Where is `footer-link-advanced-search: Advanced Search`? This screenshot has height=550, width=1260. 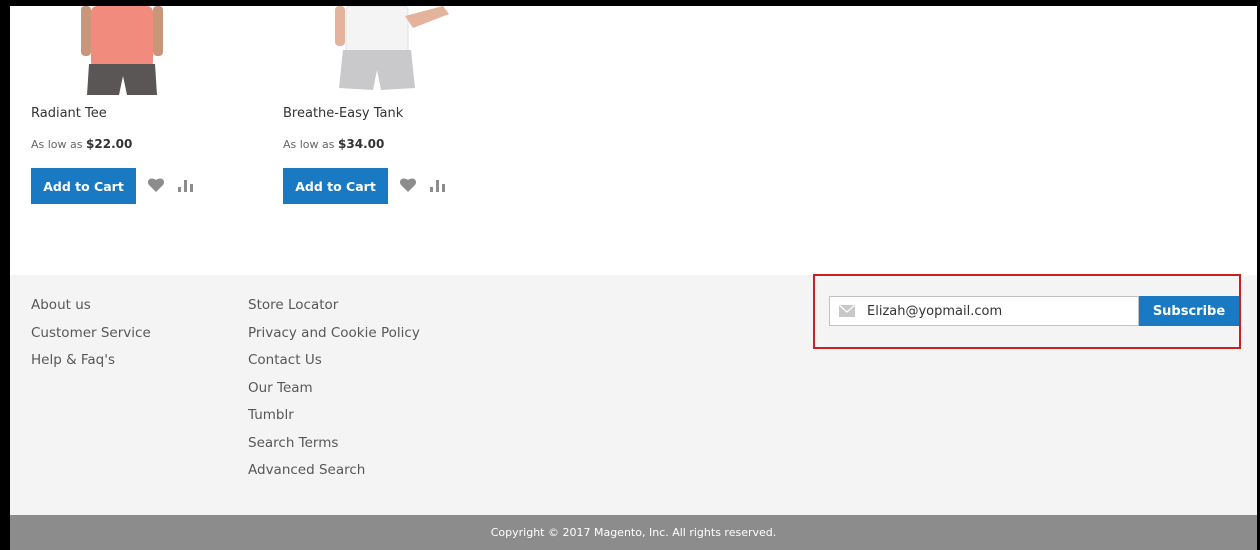 footer-link-advanced-search: Advanced Search is located at coordinates (334, 476).